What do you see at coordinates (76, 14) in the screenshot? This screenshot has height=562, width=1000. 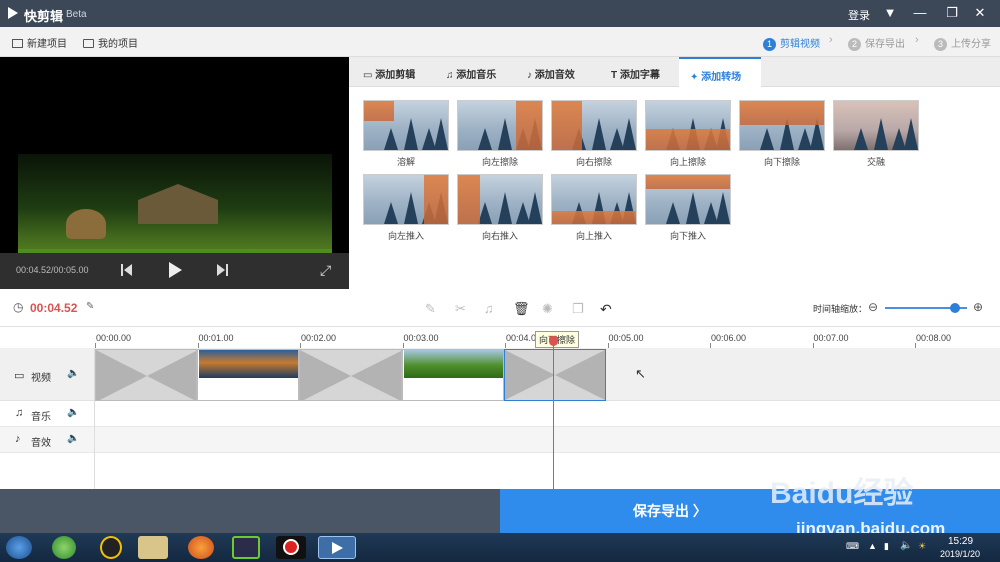 I see `app-beta-label: Beta` at bounding box center [76, 14].